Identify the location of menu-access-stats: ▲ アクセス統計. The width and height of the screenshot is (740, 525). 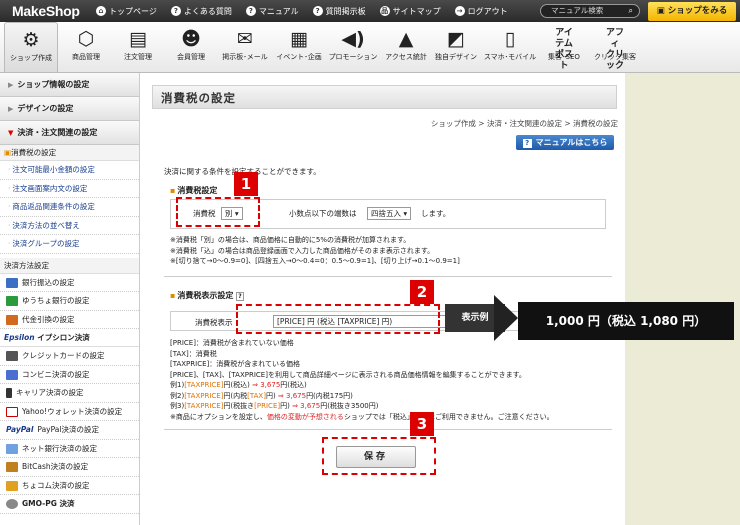
(406, 47).